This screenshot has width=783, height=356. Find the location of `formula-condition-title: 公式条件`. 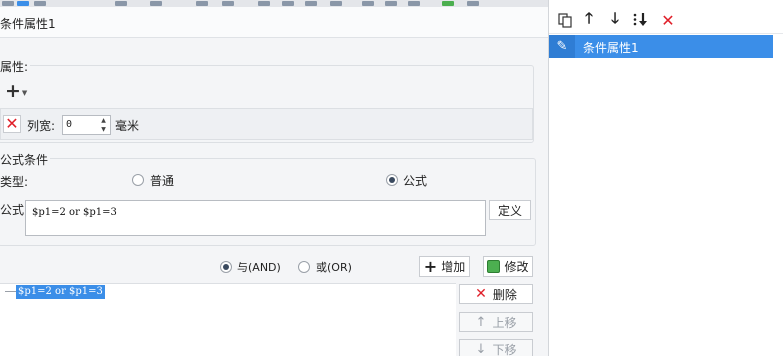

formula-condition-title: 公式条件 is located at coordinates (25, 159).